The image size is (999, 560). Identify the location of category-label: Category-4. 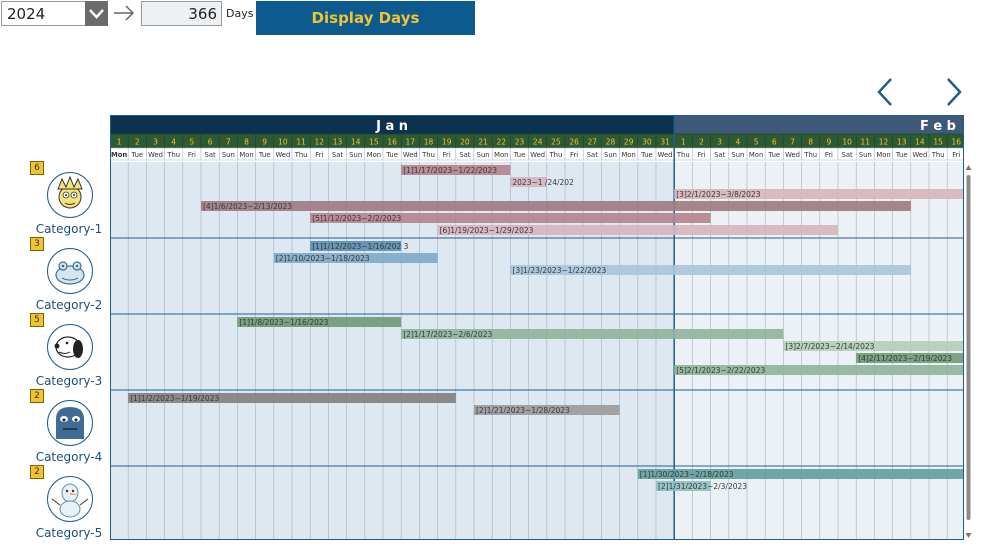
(69, 457).